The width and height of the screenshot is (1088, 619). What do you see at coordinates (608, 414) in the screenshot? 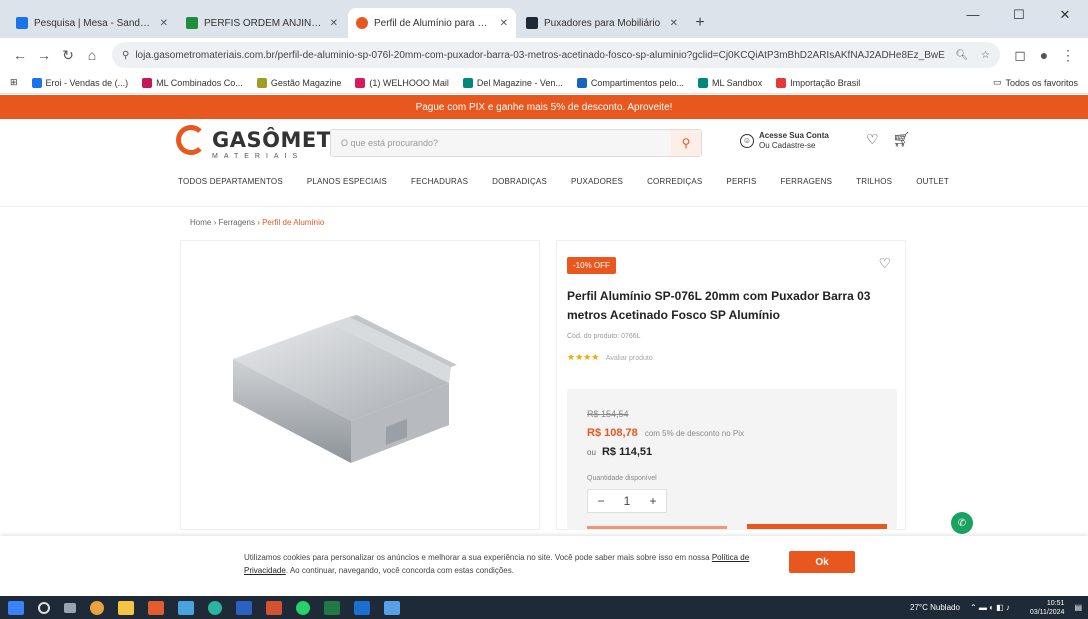
I see `old-price: R$ 154,54` at bounding box center [608, 414].